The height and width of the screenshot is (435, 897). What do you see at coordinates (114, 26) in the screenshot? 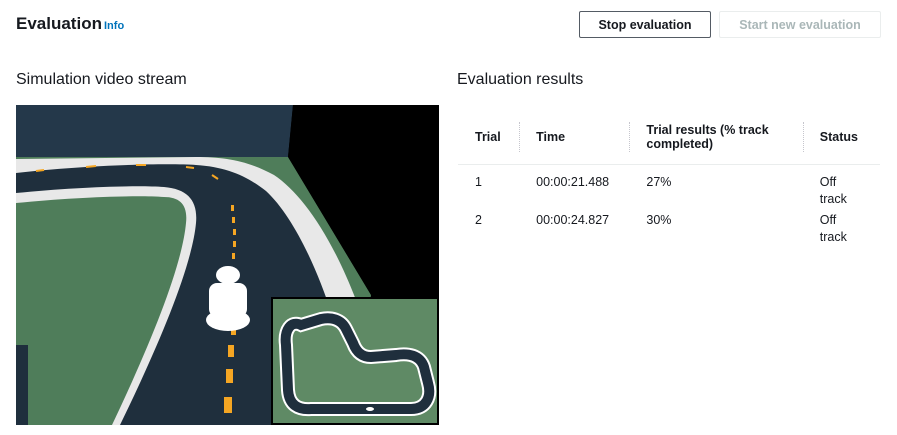
I see `info-link: Info` at bounding box center [114, 26].